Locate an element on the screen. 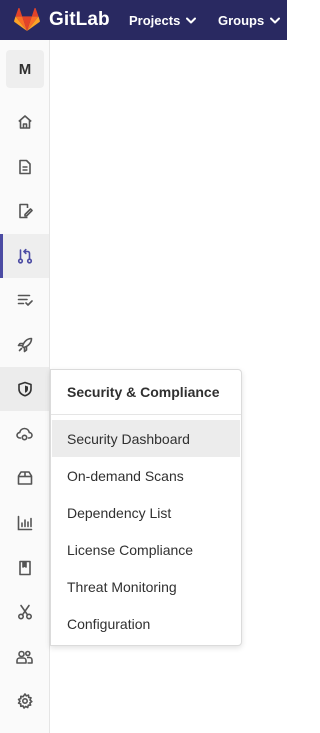  cloud-icon is located at coordinates (24, 434).